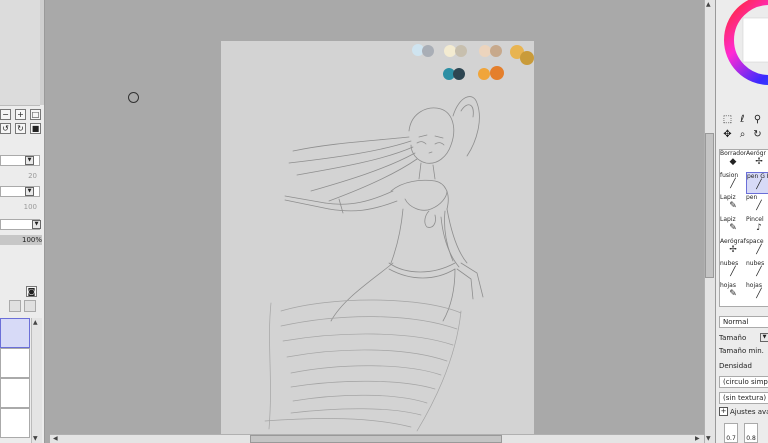  Describe the element at coordinates (20, 191) in the screenshot. I see `brush-select` at that location.